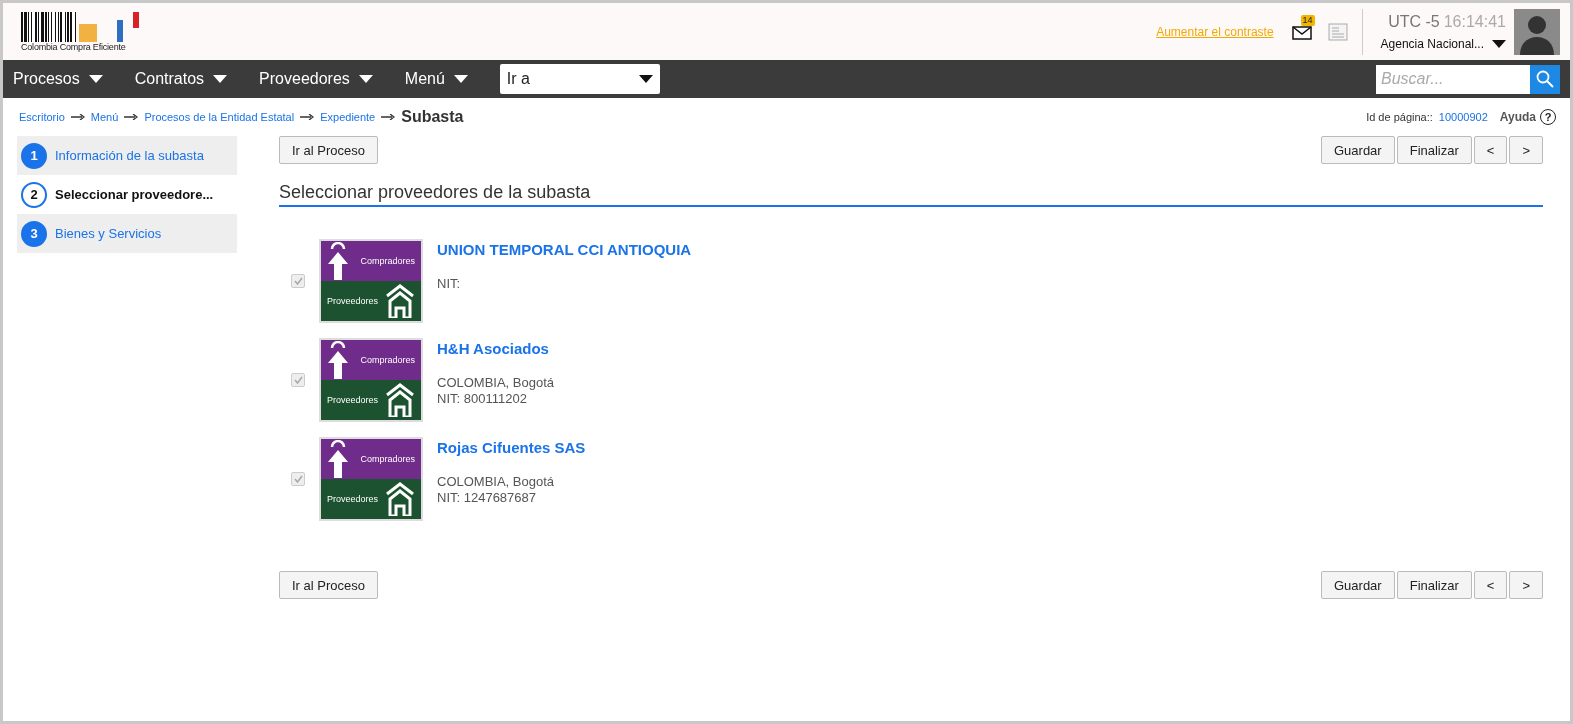 The image size is (1573, 724). I want to click on step-number: 3, so click(34, 233).